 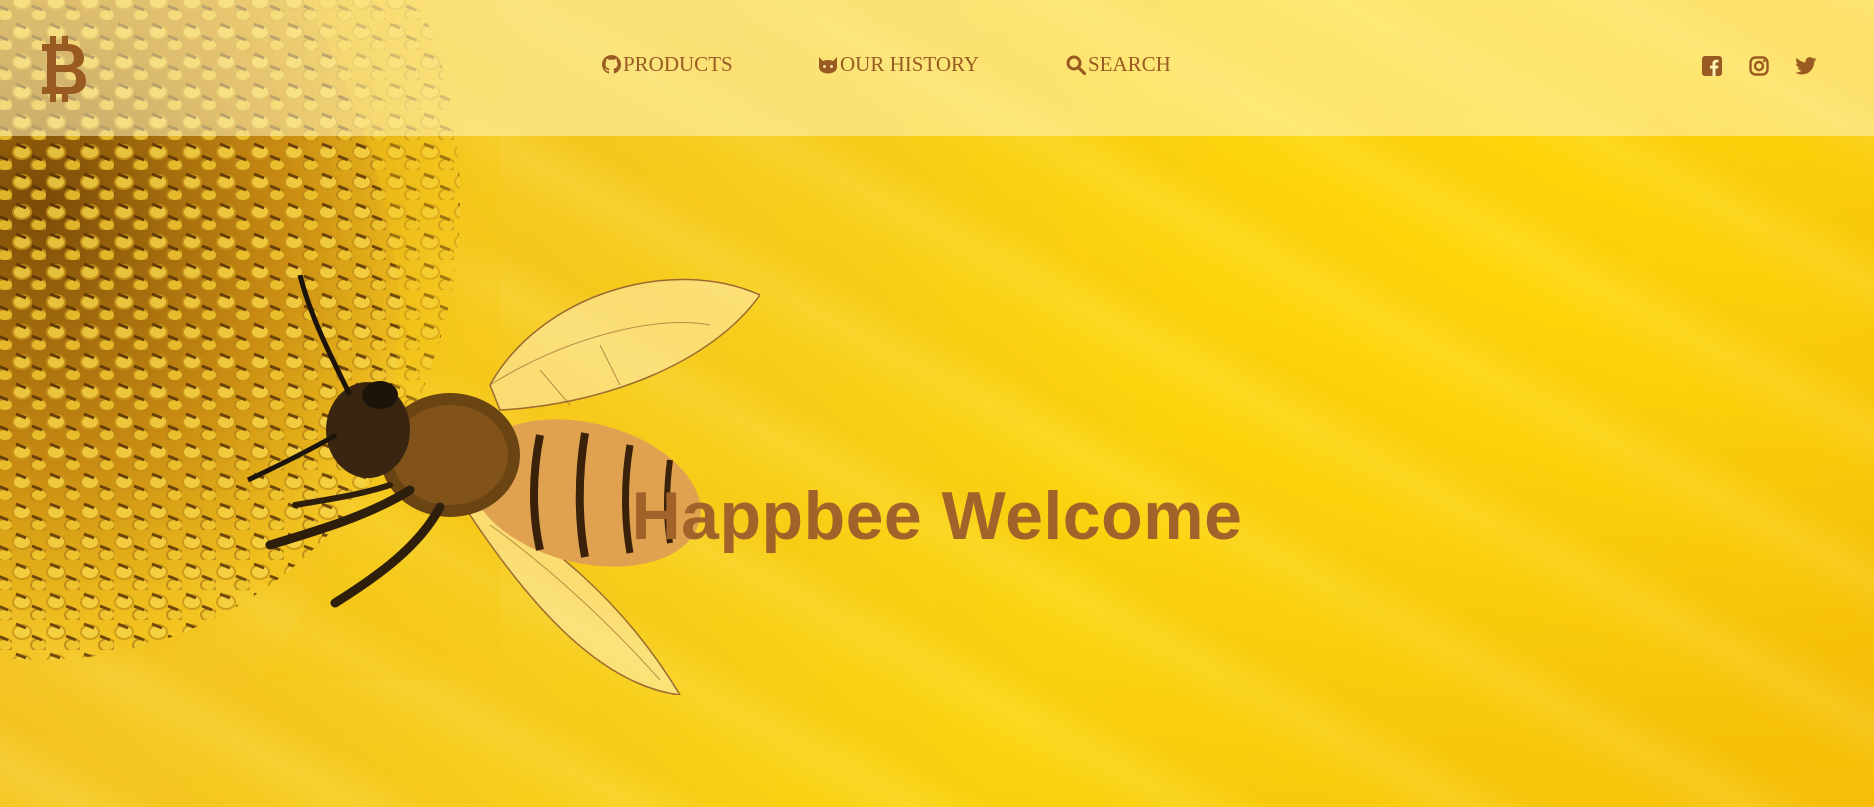 I want to click on nav-item-search: SEARCH, so click(x=1118, y=64).